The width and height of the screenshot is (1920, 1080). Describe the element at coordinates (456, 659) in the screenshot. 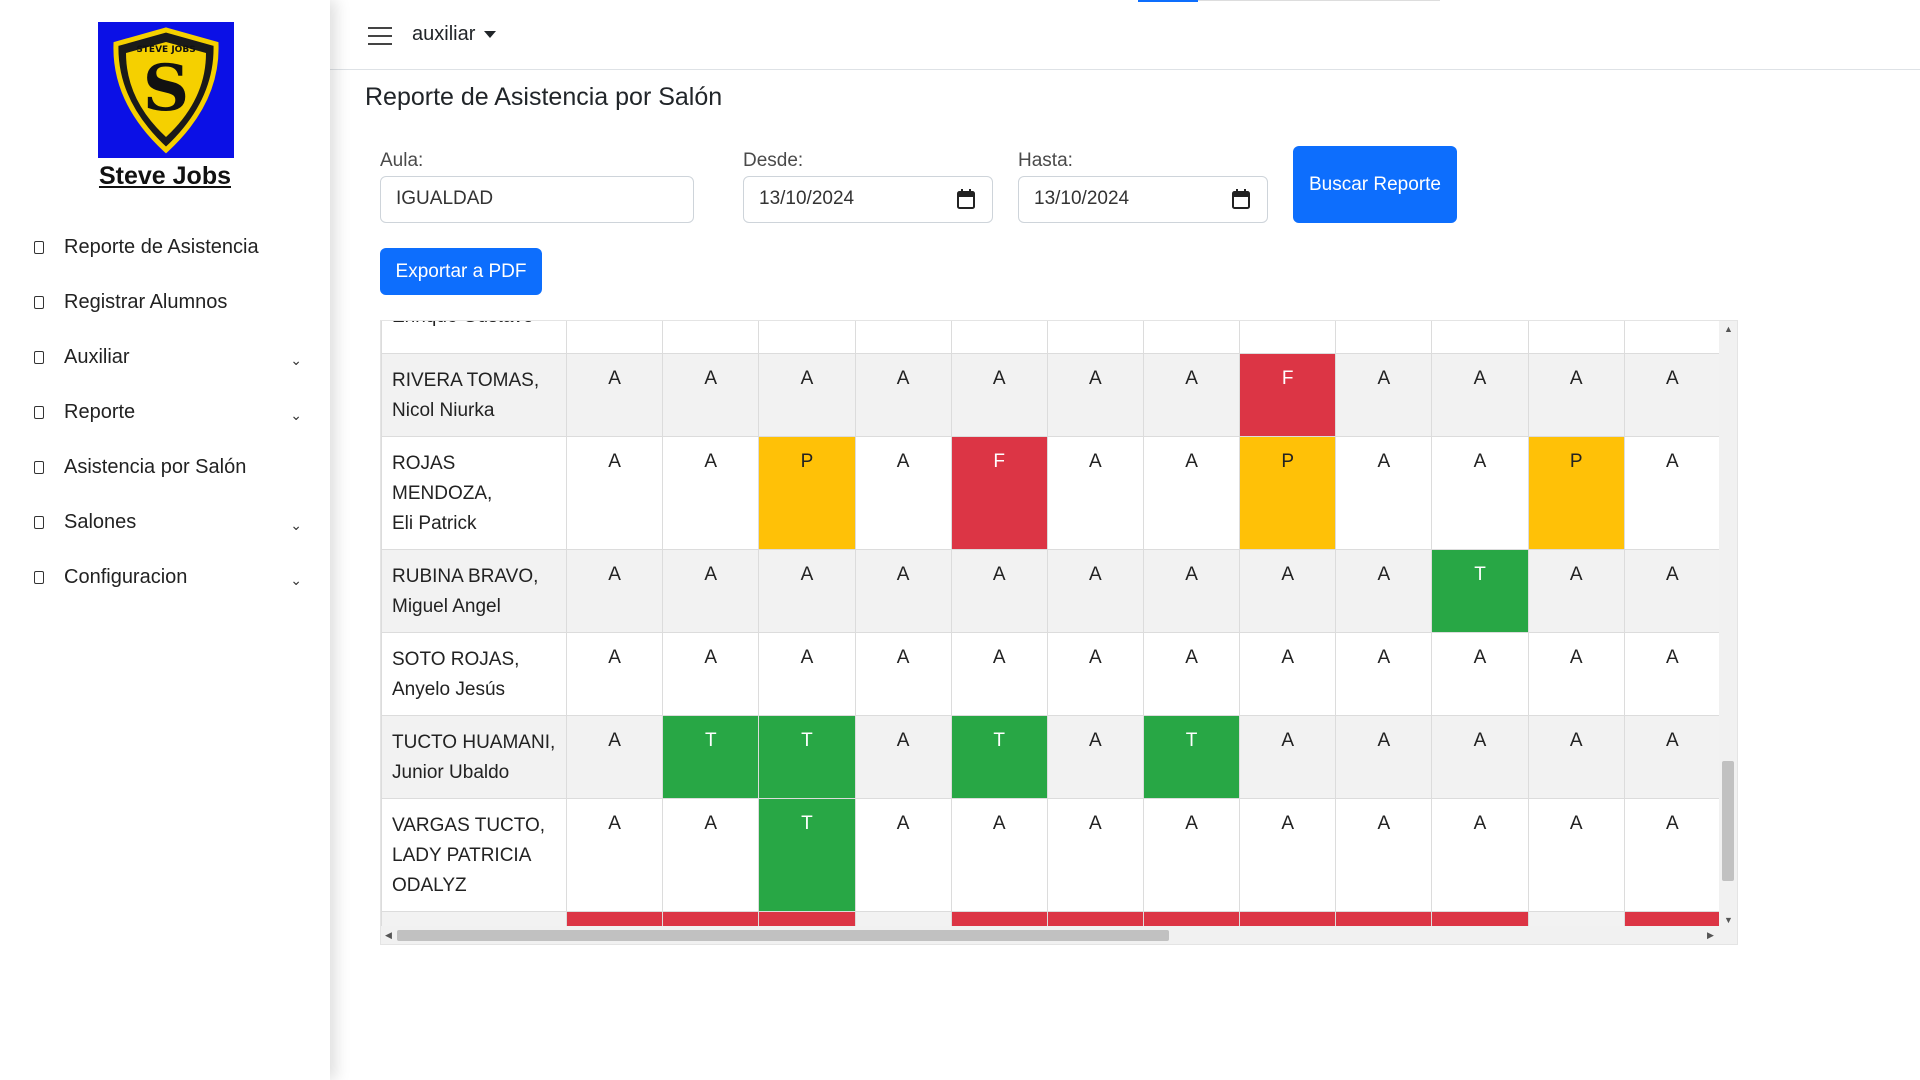

I see `student-name-line: SOTO ROJAS,` at that location.